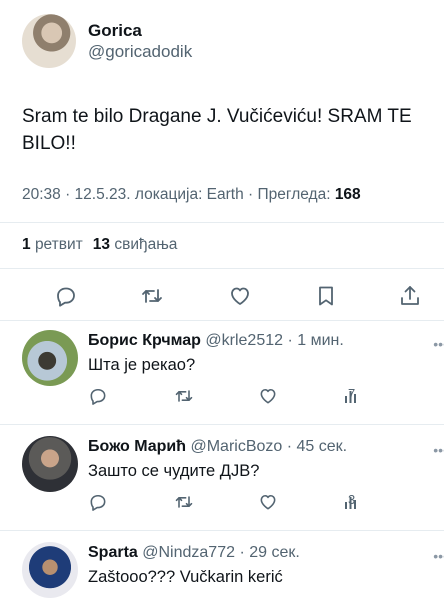  I want to click on reply-handle-time: @krle2512 · 1 мин., so click(274, 340).